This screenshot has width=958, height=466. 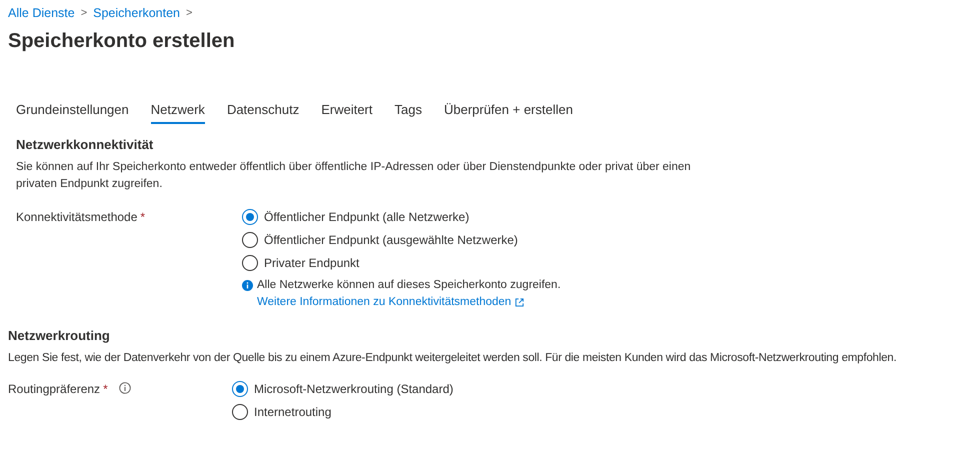 I want to click on tab: Tags, so click(x=408, y=110).